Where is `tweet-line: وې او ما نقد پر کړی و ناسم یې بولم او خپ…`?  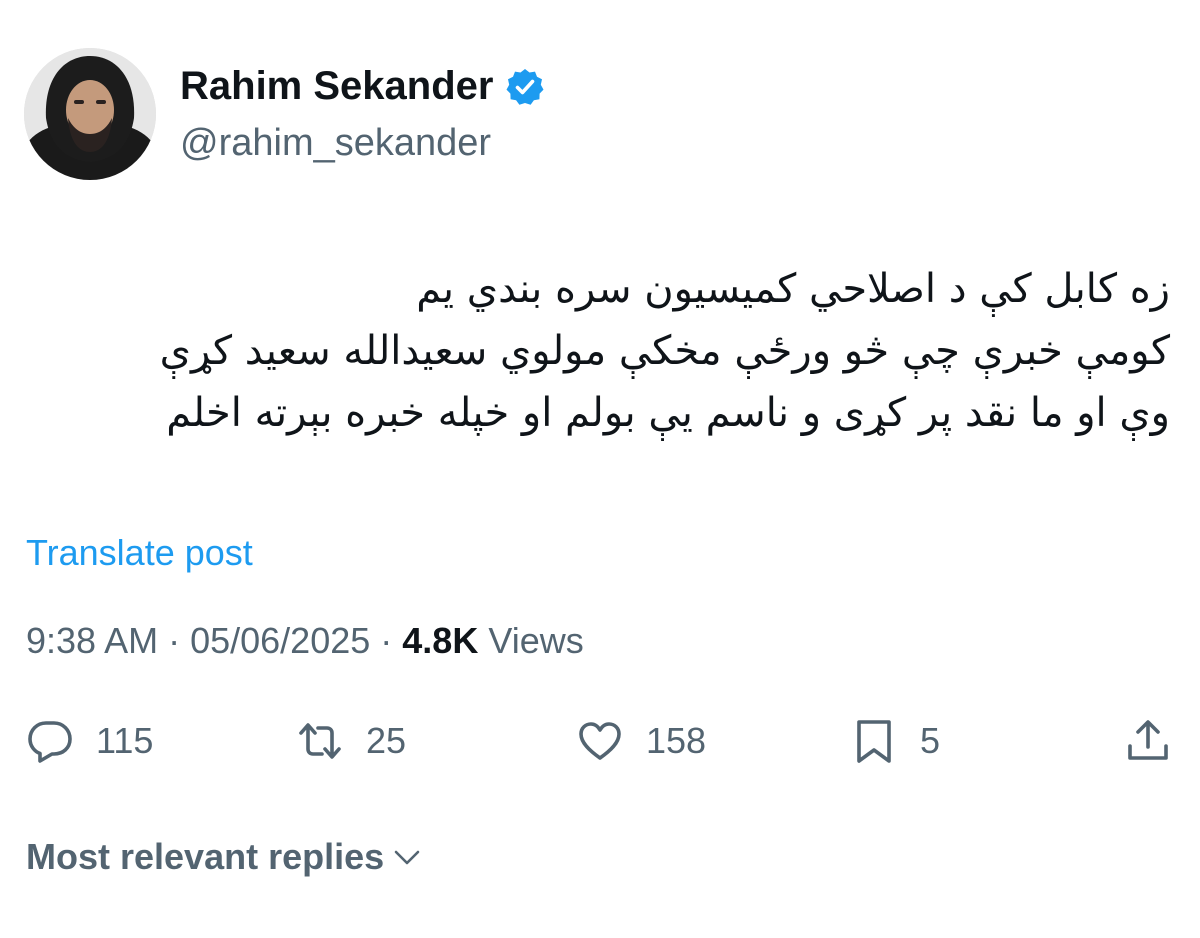 tweet-line: وې او ما نقد پر کړی و ناسم یې بولم او خپ… is located at coordinates (668, 413).